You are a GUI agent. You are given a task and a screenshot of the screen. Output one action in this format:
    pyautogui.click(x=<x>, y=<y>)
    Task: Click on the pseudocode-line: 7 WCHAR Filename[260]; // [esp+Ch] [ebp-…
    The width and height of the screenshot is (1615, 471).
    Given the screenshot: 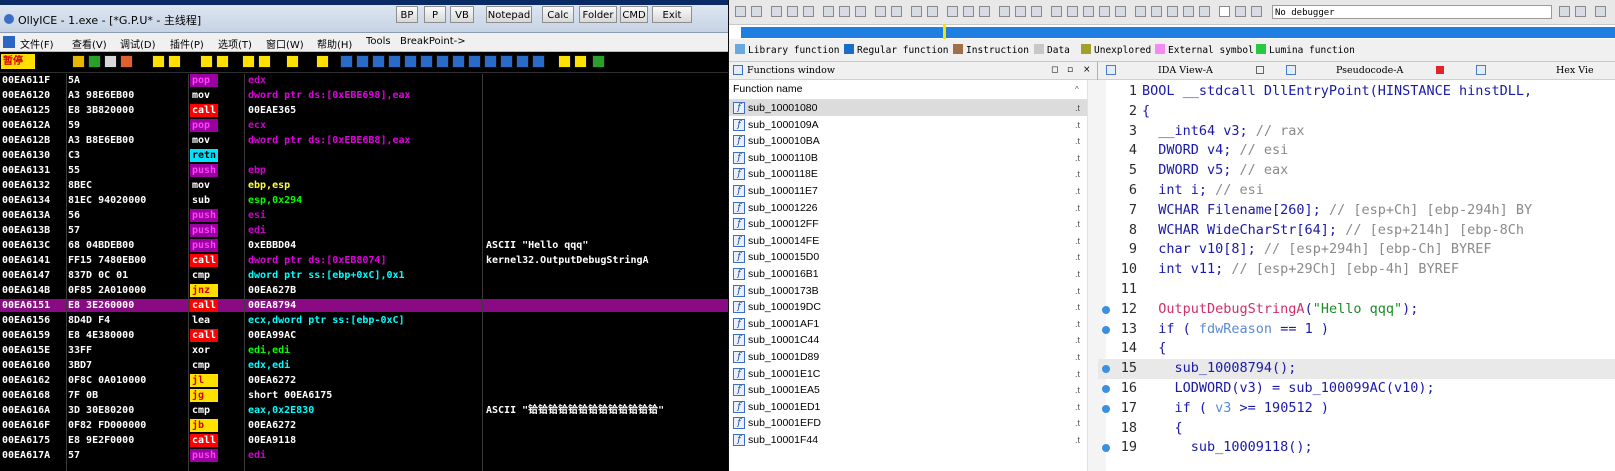 What is the action you would take?
    pyautogui.click(x=1356, y=211)
    